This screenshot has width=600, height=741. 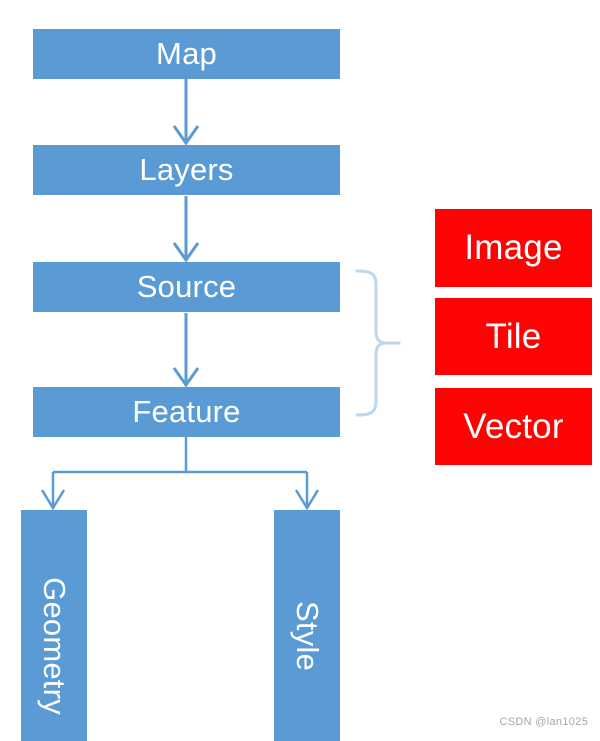 I want to click on node-vector-label: Vector, so click(x=513, y=426).